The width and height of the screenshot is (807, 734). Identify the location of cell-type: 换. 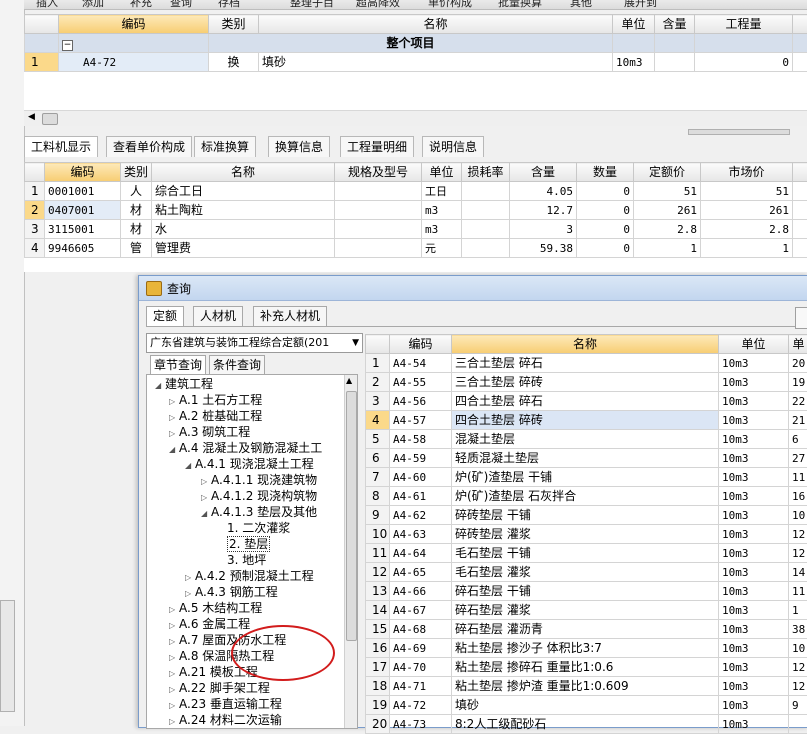
(234, 62).